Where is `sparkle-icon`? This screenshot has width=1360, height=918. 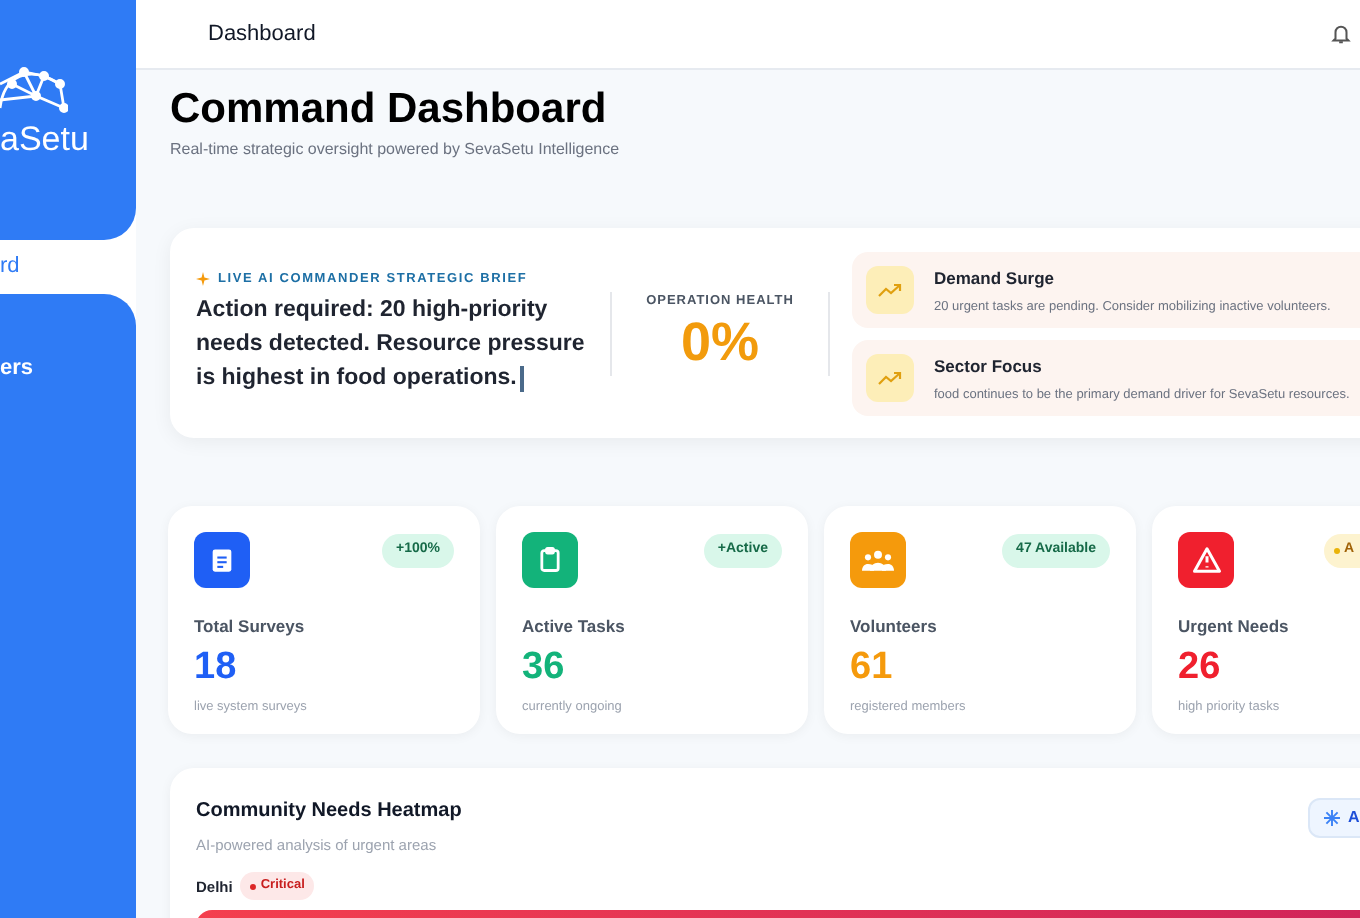
sparkle-icon is located at coordinates (203, 279).